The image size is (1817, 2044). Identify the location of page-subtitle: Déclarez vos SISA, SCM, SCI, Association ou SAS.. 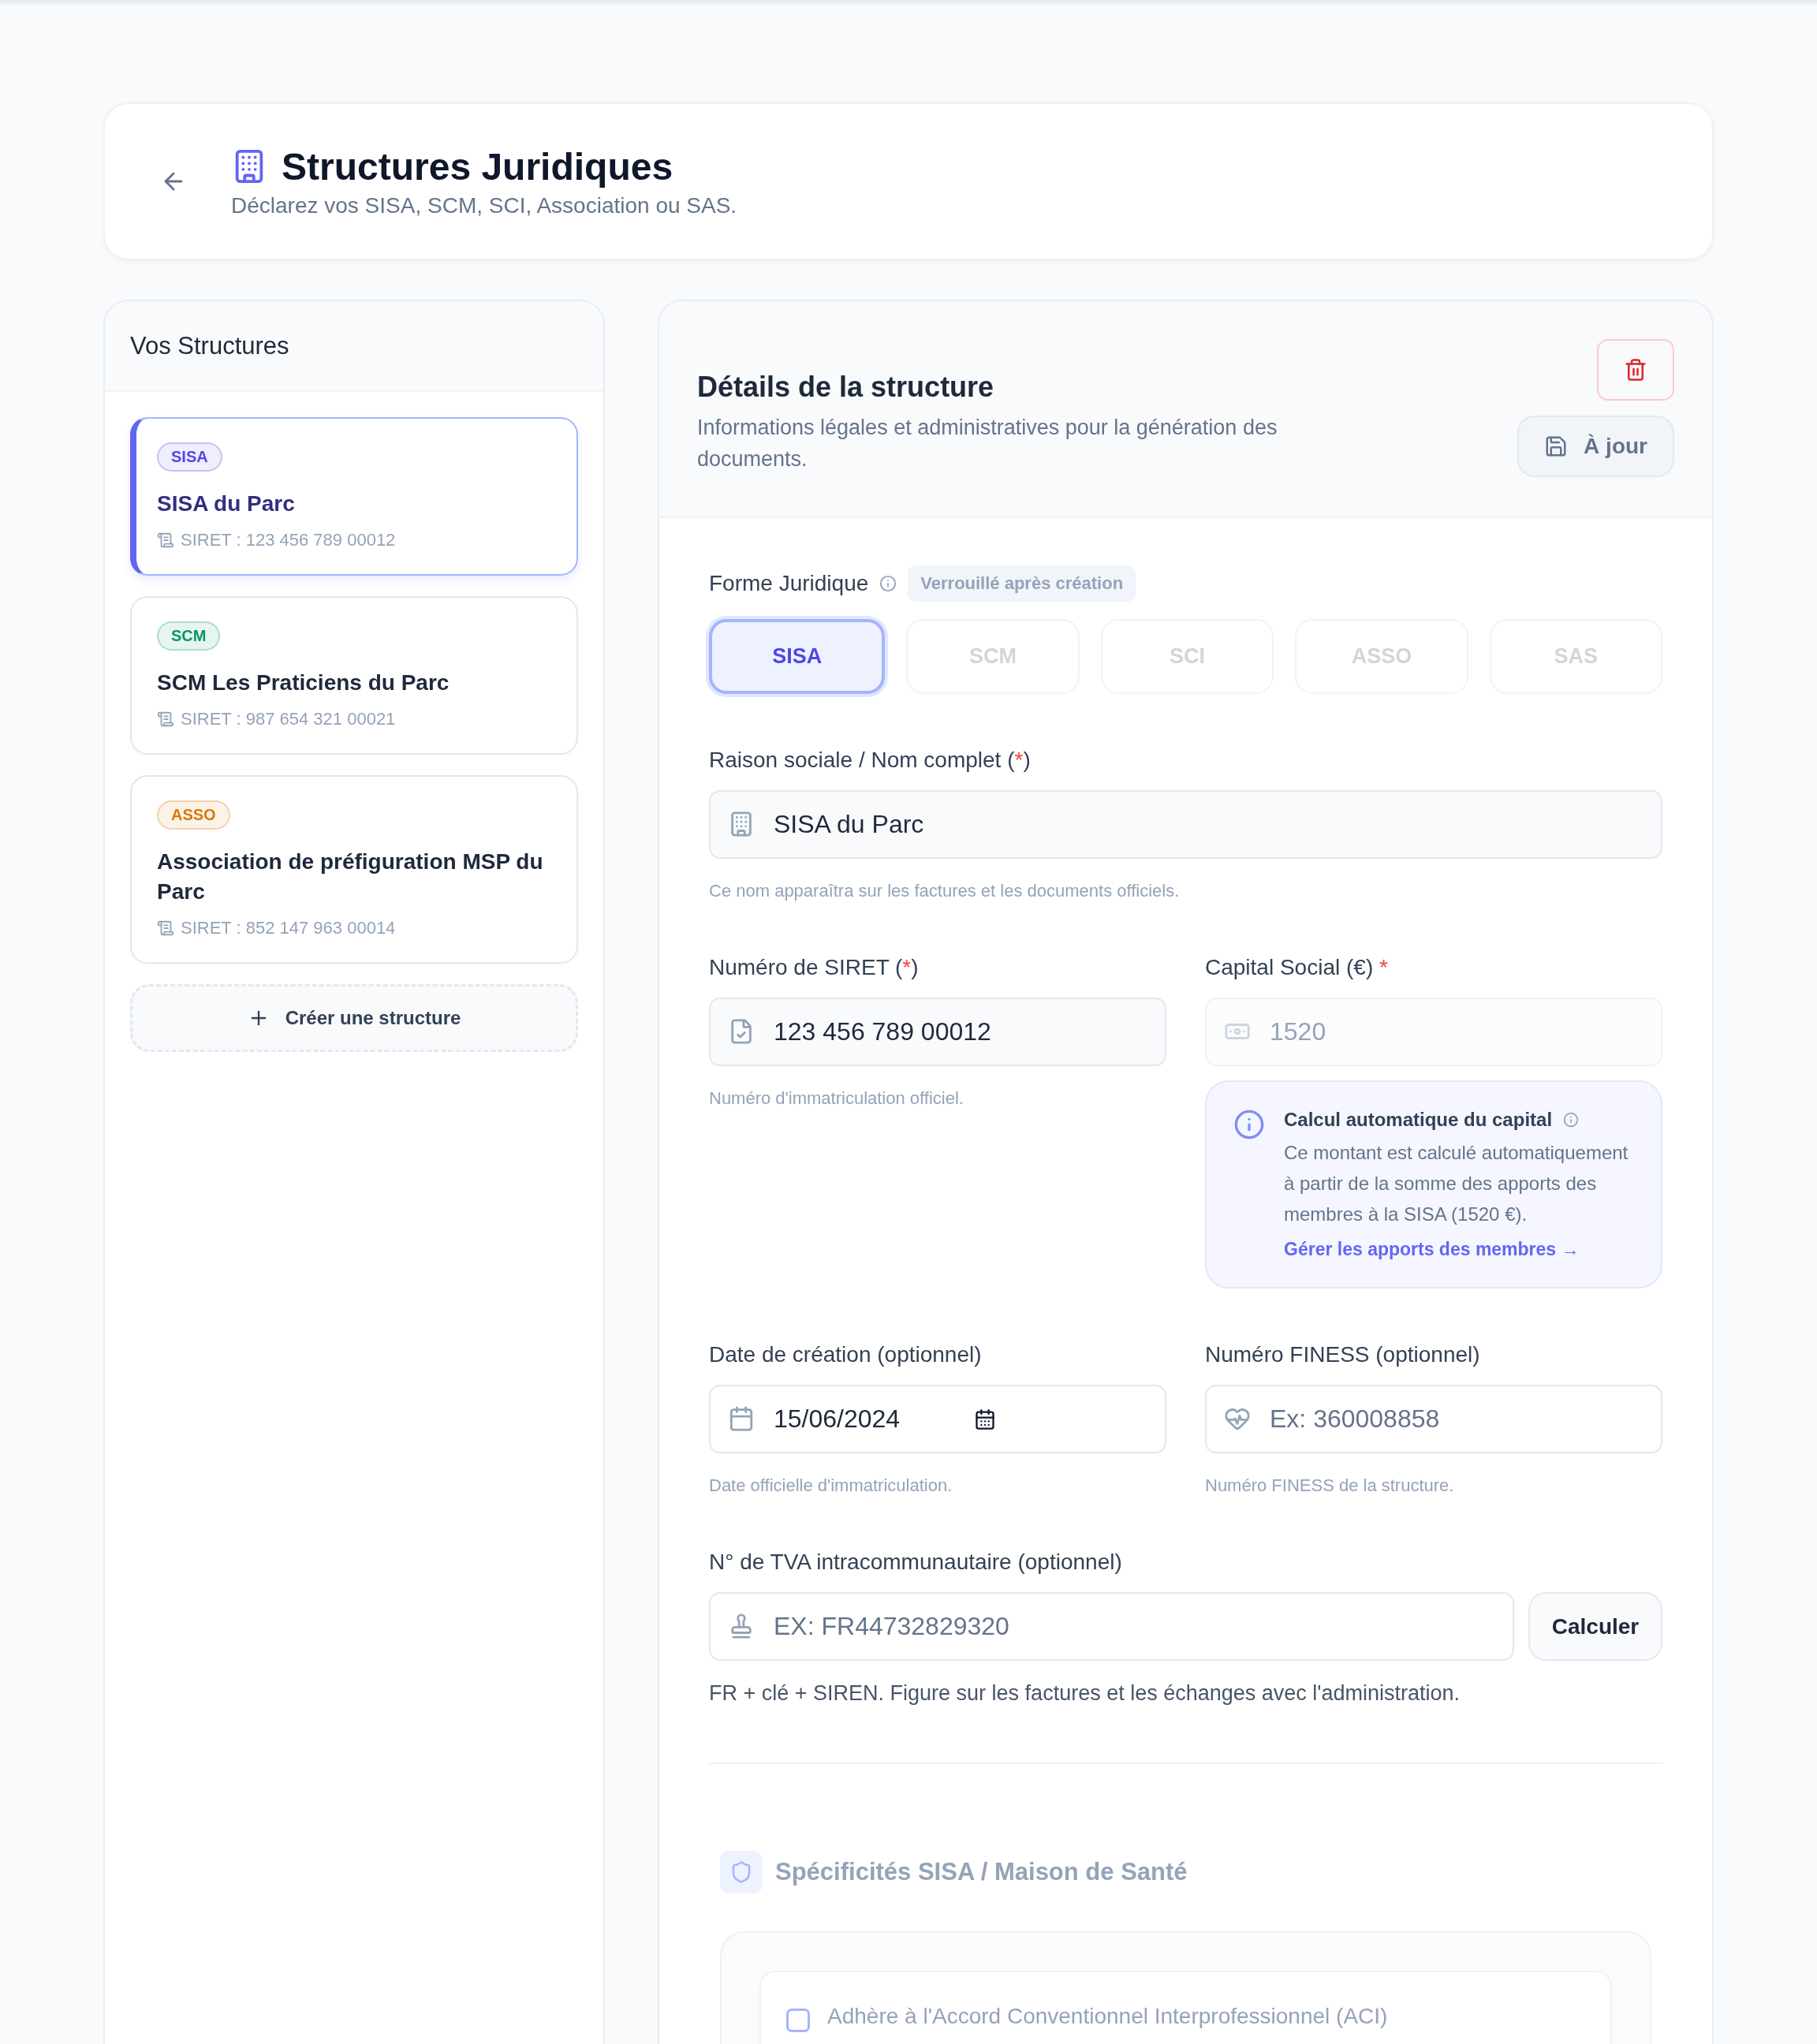
(484, 205).